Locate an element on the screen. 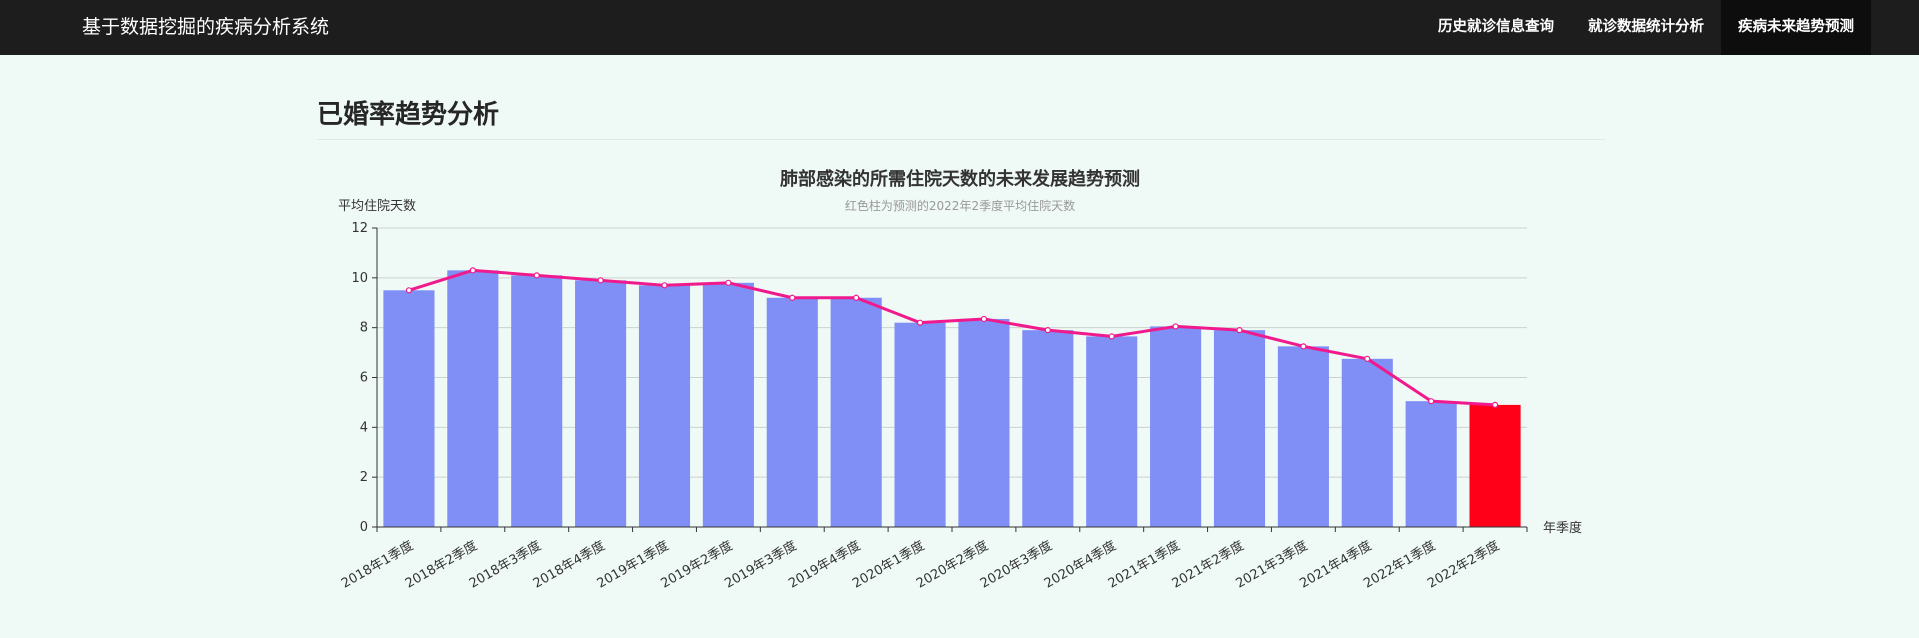 Image resolution: width=1919 pixels, height=638 pixels. x-tick-label: 2020年4季度 is located at coordinates (1080, 565).